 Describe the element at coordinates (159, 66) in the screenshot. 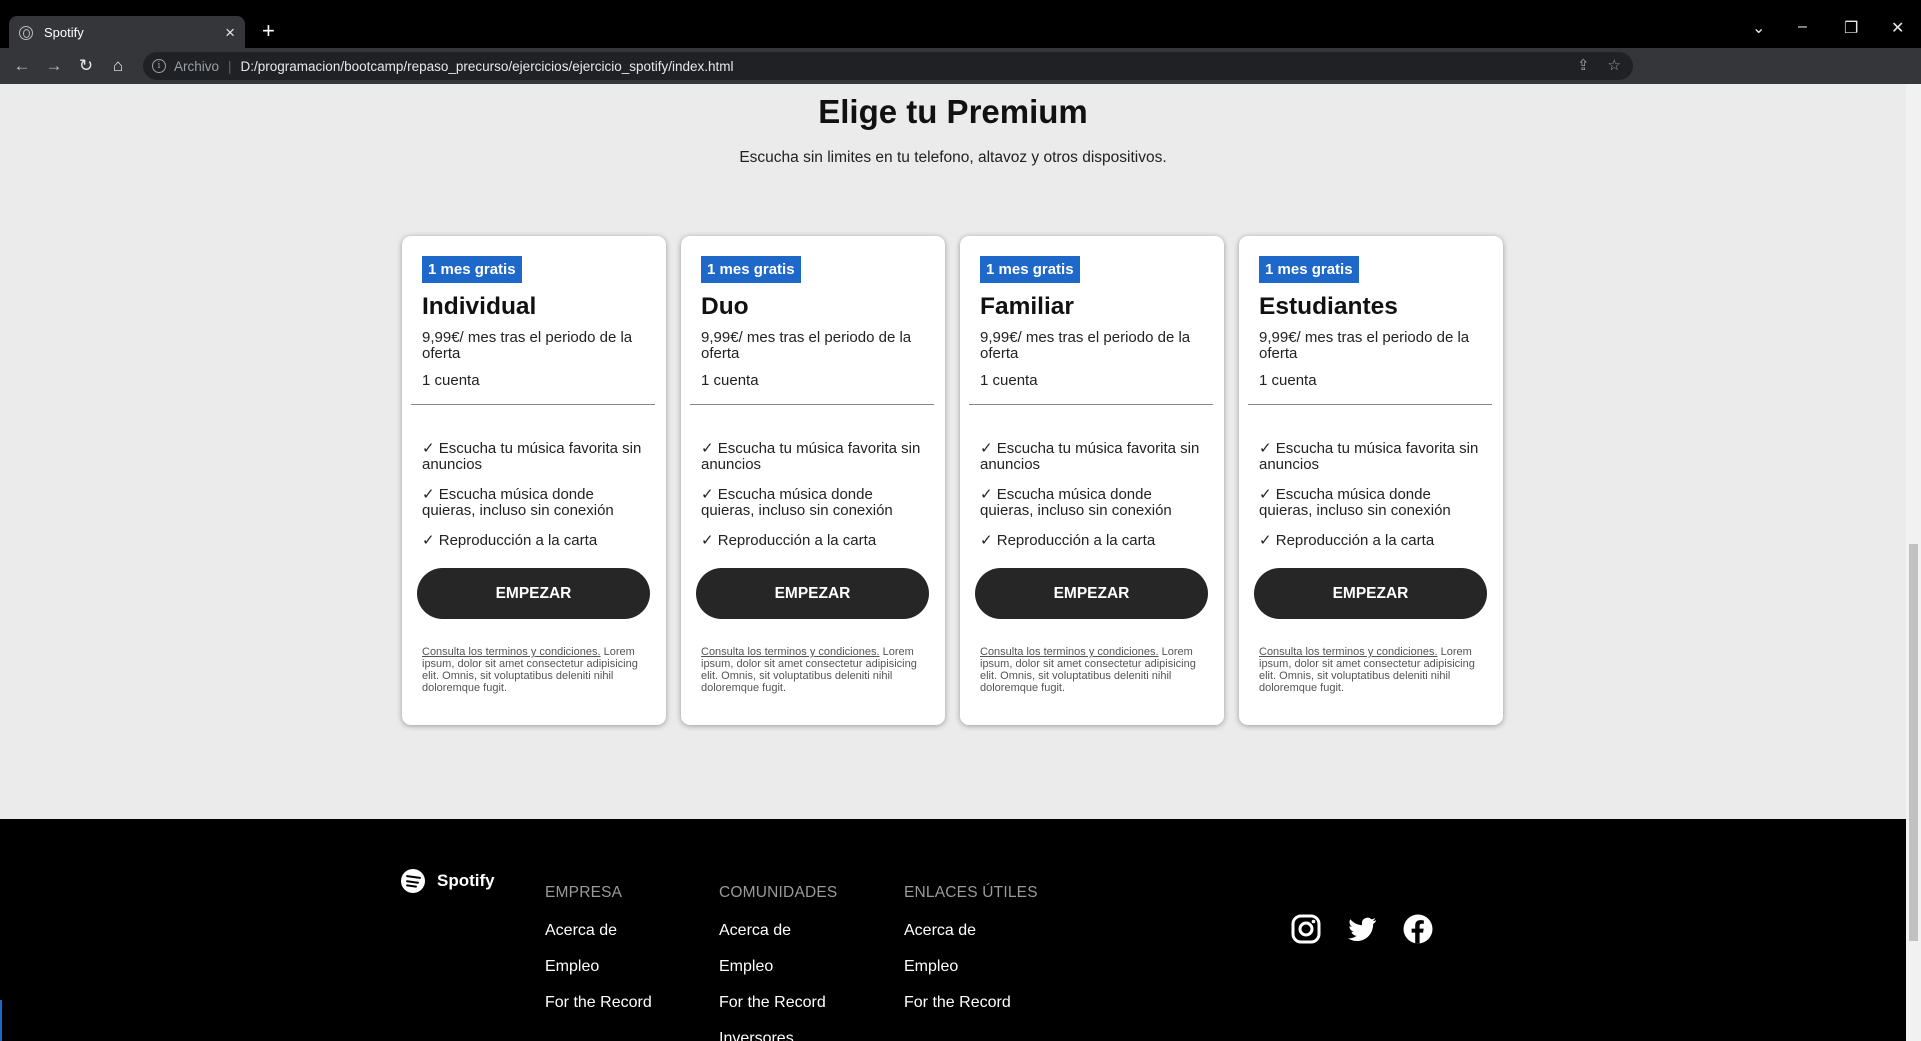

I see `info-icon: i` at that location.